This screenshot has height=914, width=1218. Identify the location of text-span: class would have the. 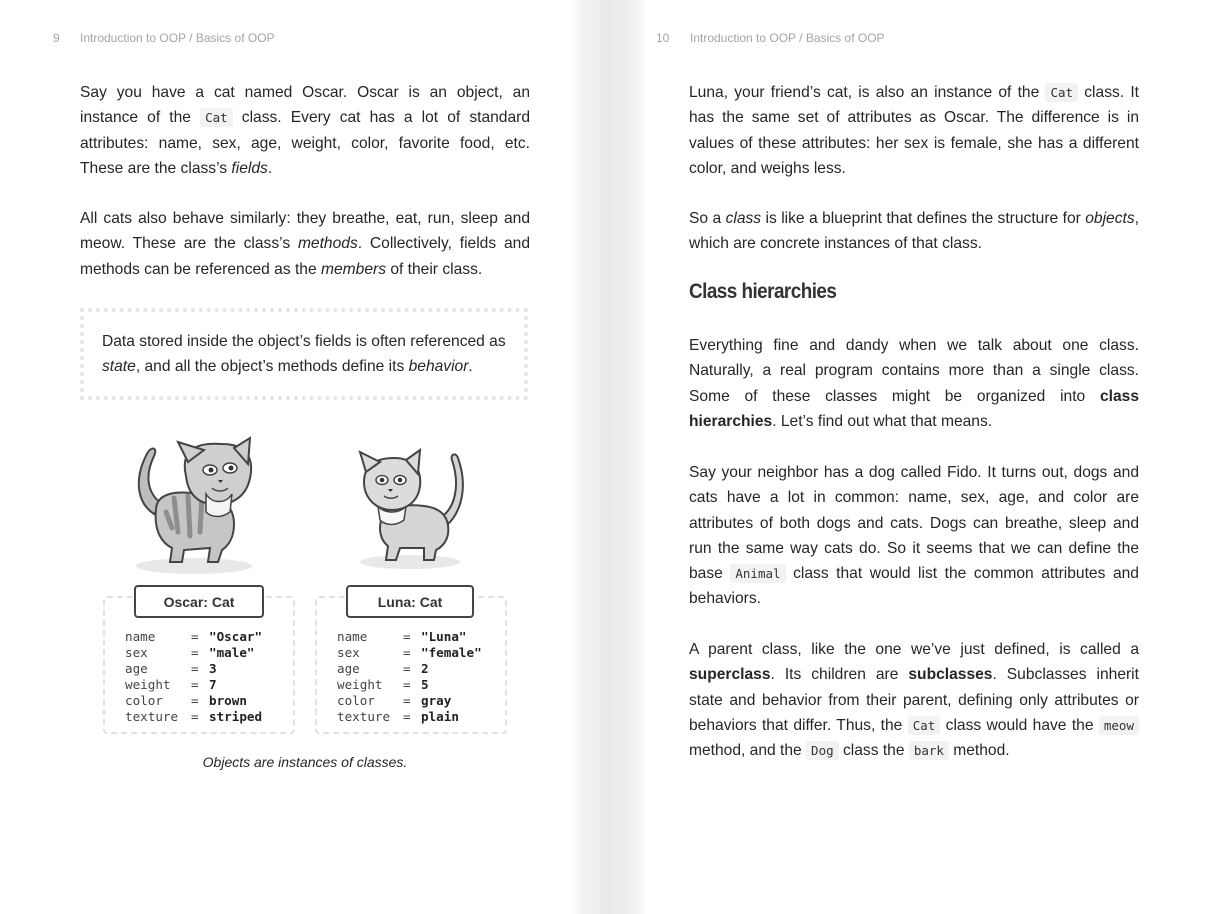
(1019, 725).